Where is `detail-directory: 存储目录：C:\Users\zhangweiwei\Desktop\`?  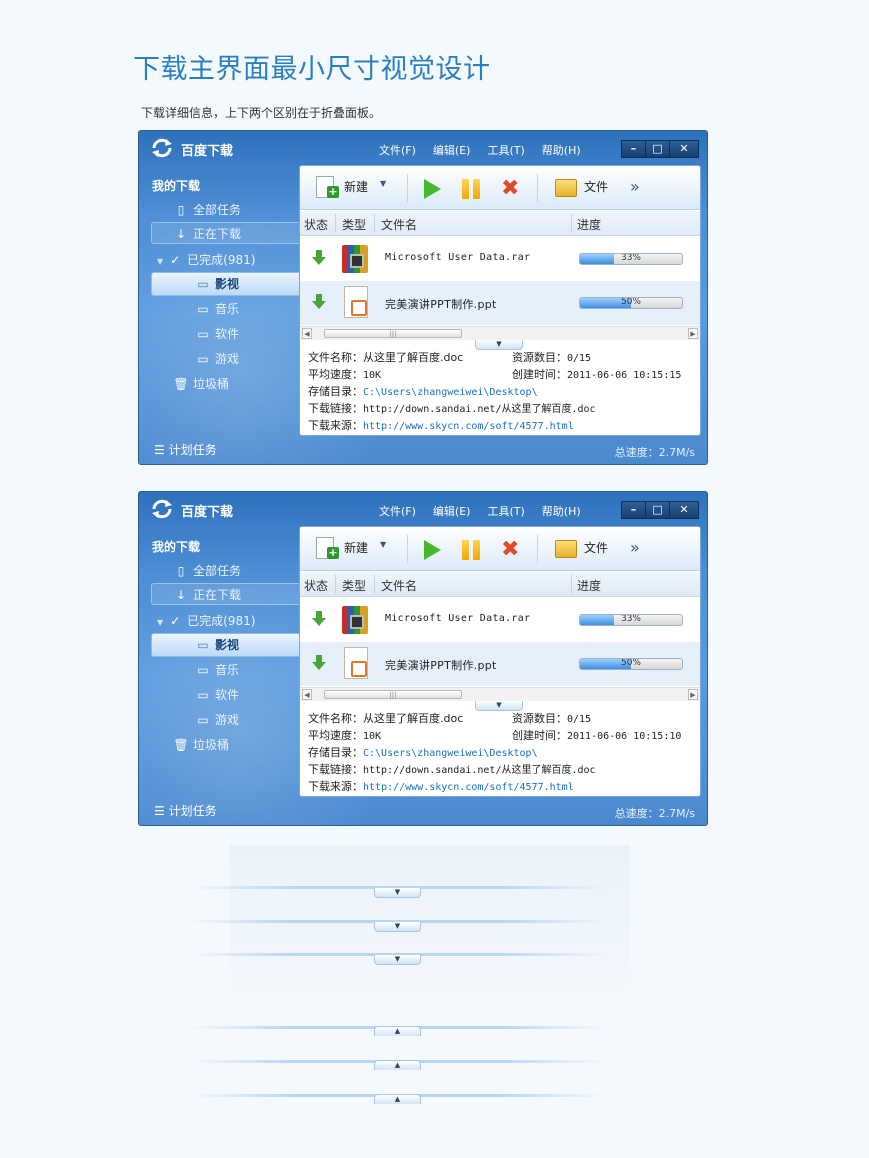 detail-directory: 存储目录：C:\Users\zhangweiwei\Desktop\ is located at coordinates (423, 752).